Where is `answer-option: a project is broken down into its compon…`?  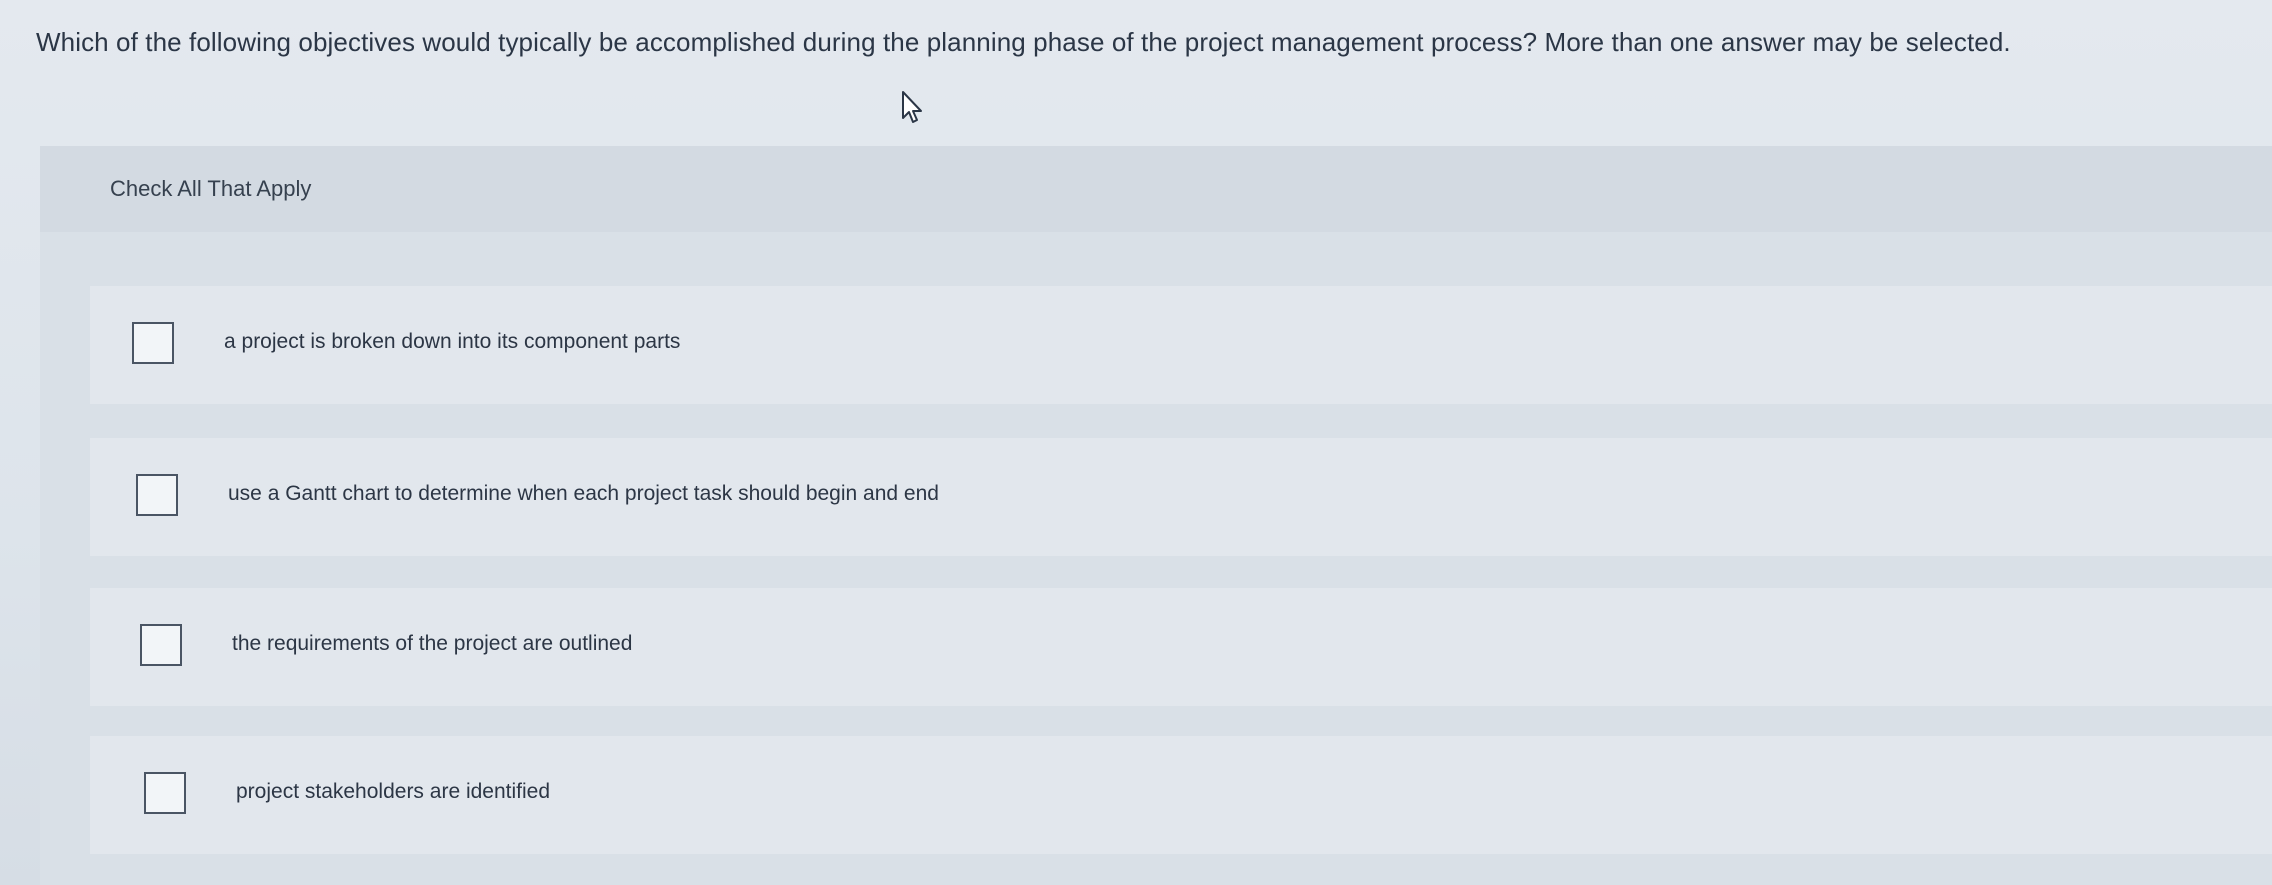 answer-option: a project is broken down into its compon… is located at coordinates (1181, 345).